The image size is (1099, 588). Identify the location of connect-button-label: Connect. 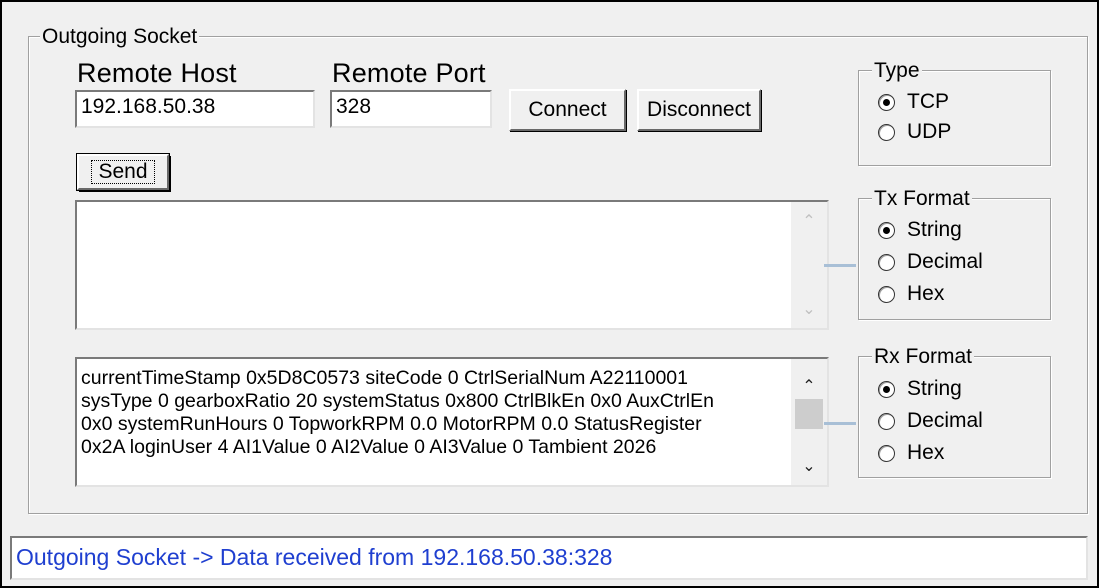
(567, 109).